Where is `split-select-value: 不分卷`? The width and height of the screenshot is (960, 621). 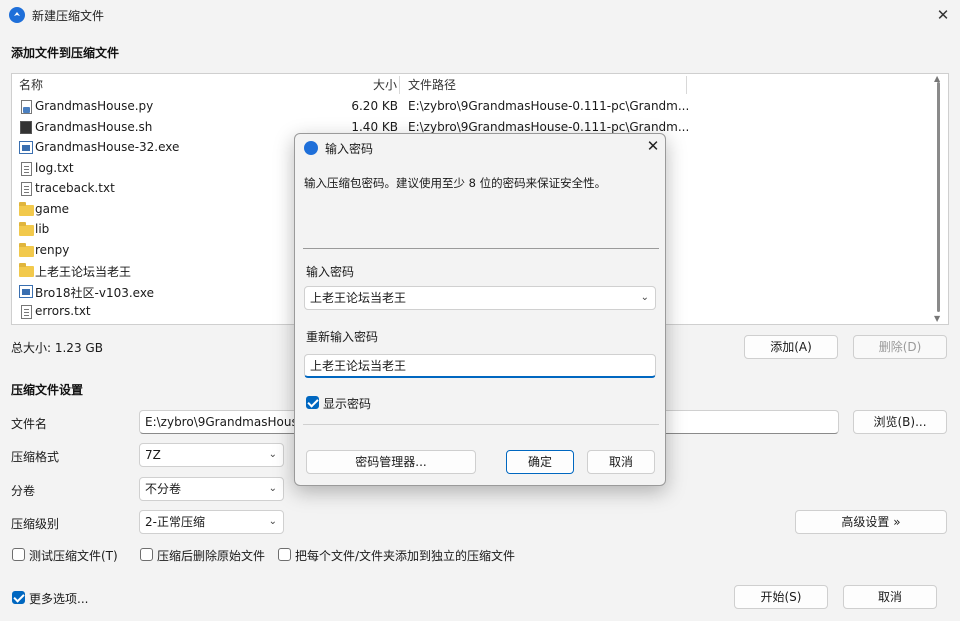
split-select-value: 不分卷 is located at coordinates (163, 489).